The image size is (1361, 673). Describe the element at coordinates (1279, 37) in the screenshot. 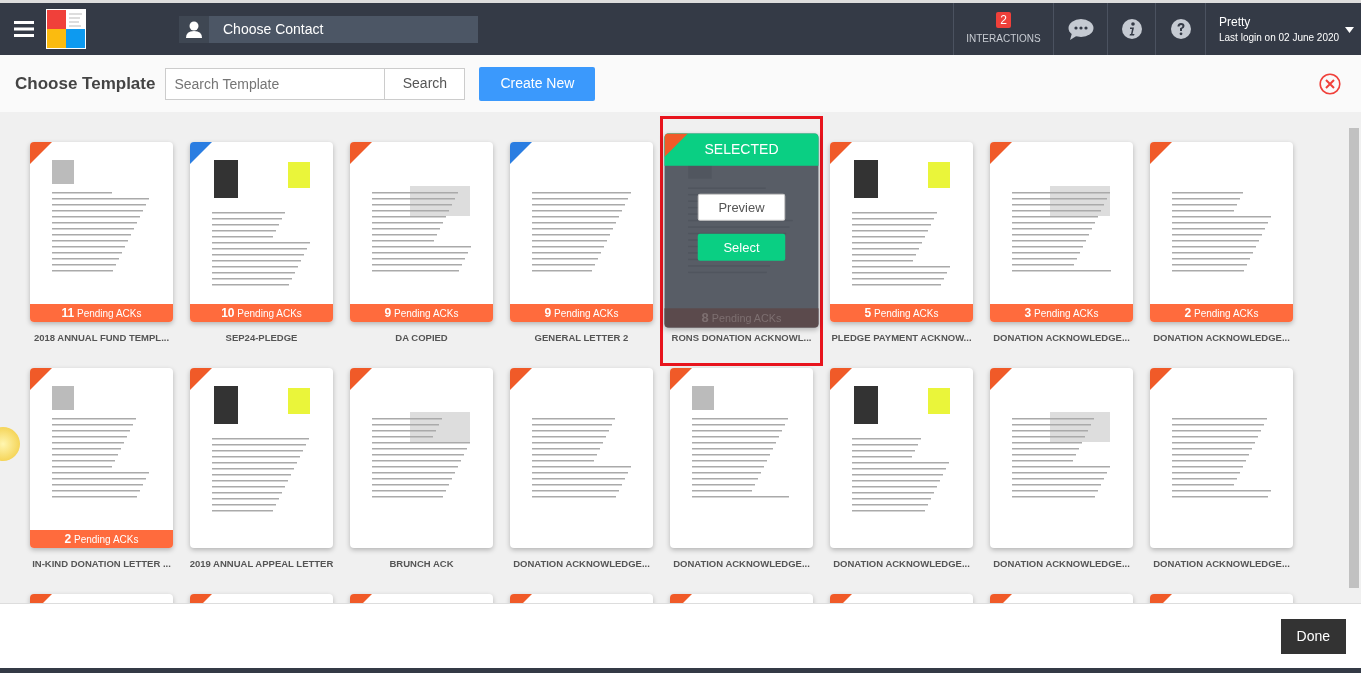

I see `last-login-text: Last login on 02 June 2020` at that location.